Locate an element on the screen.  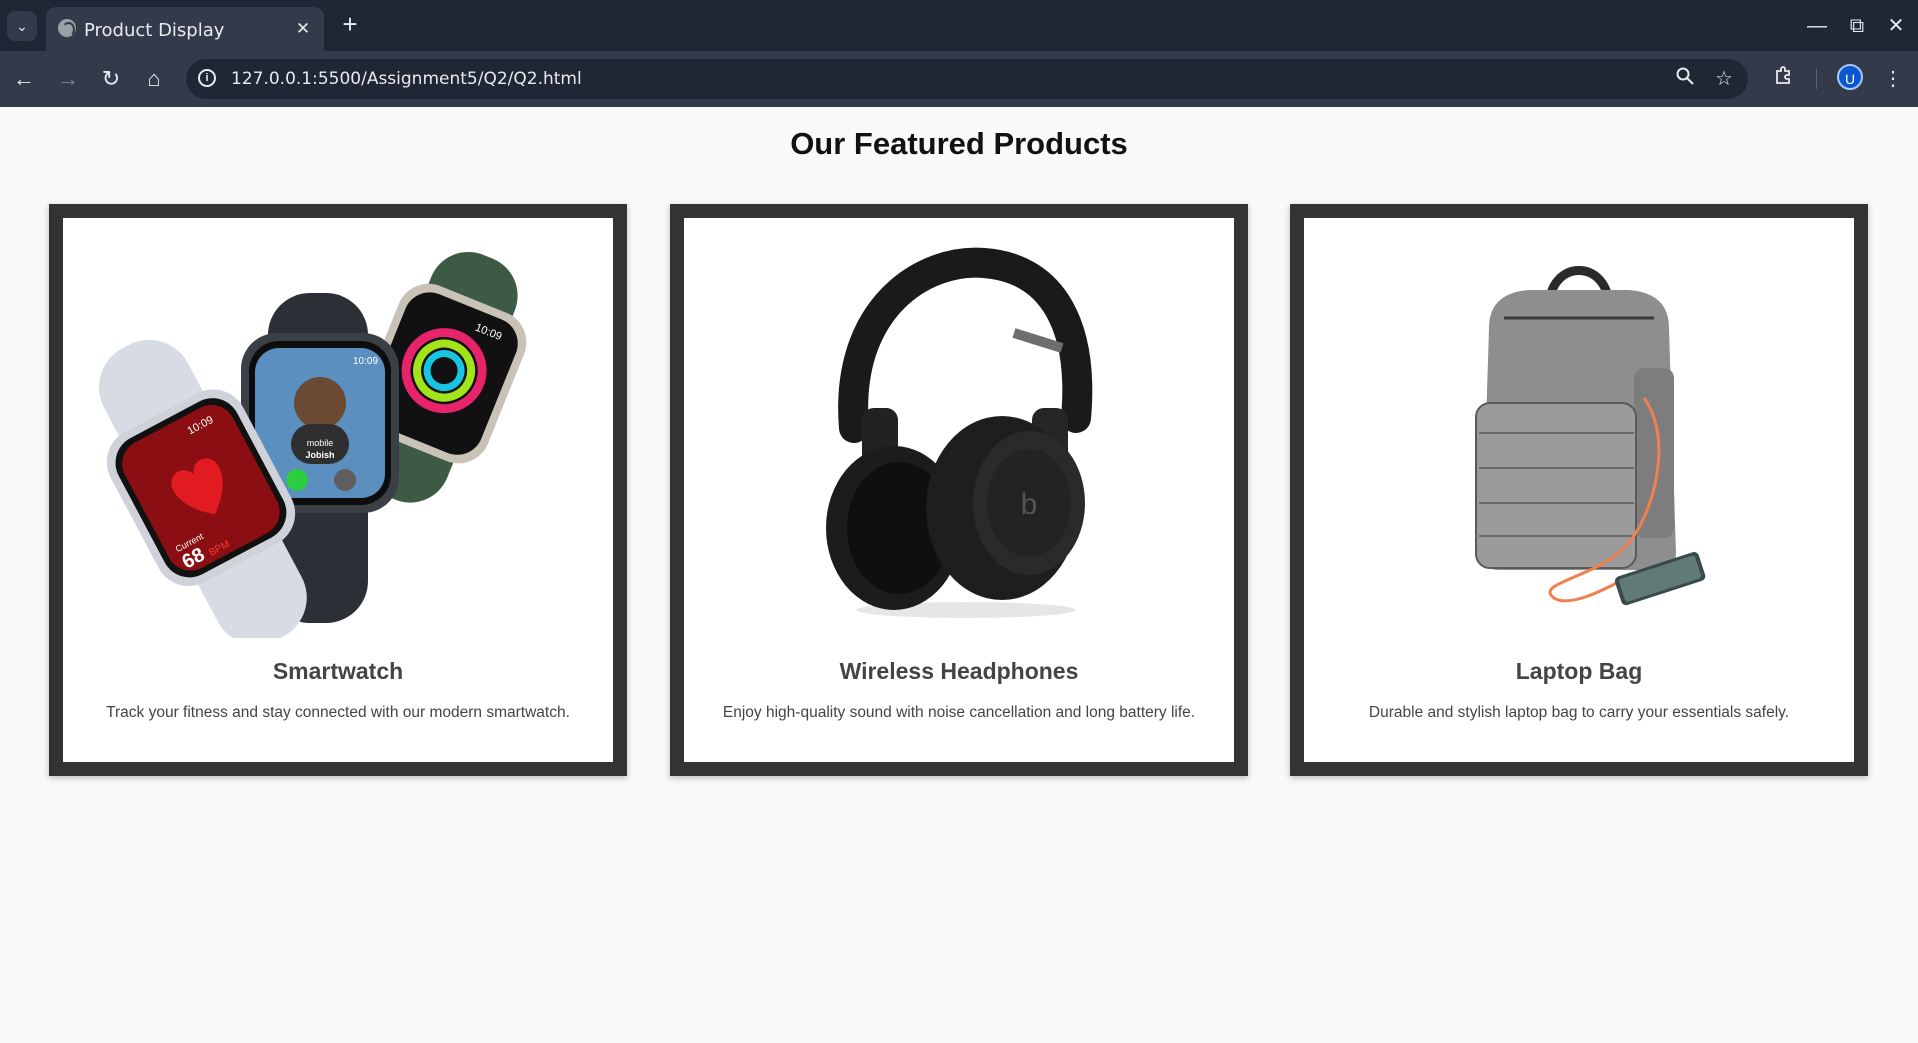
browser-tab: Product Display ✕ is located at coordinates (185, 29).